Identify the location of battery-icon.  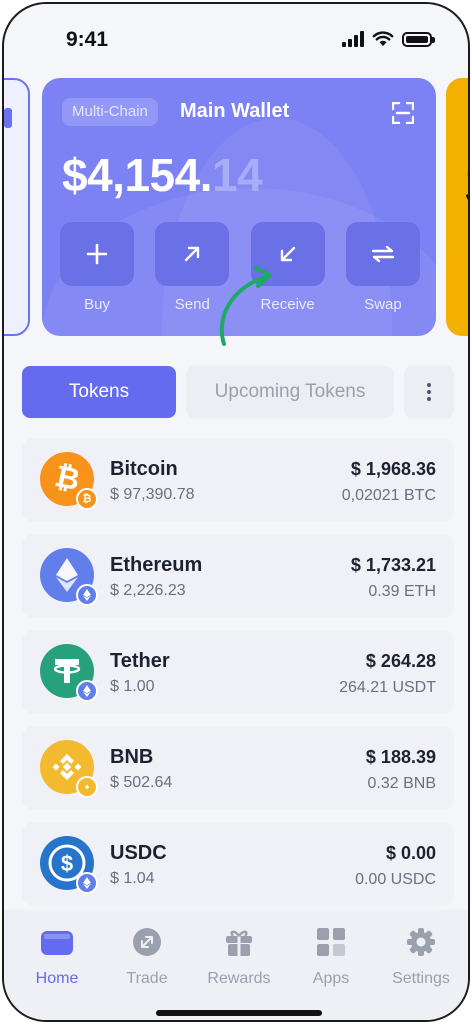
(418, 39).